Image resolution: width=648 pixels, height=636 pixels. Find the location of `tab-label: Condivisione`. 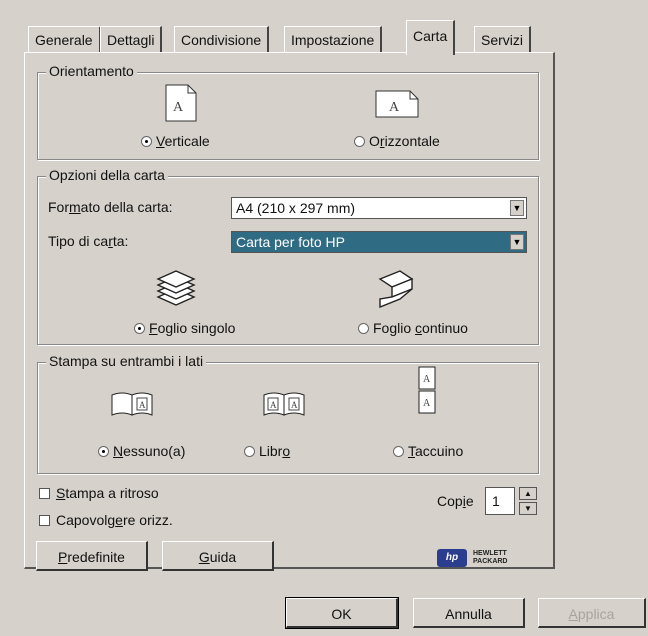

tab-label: Condivisione is located at coordinates (221, 40).